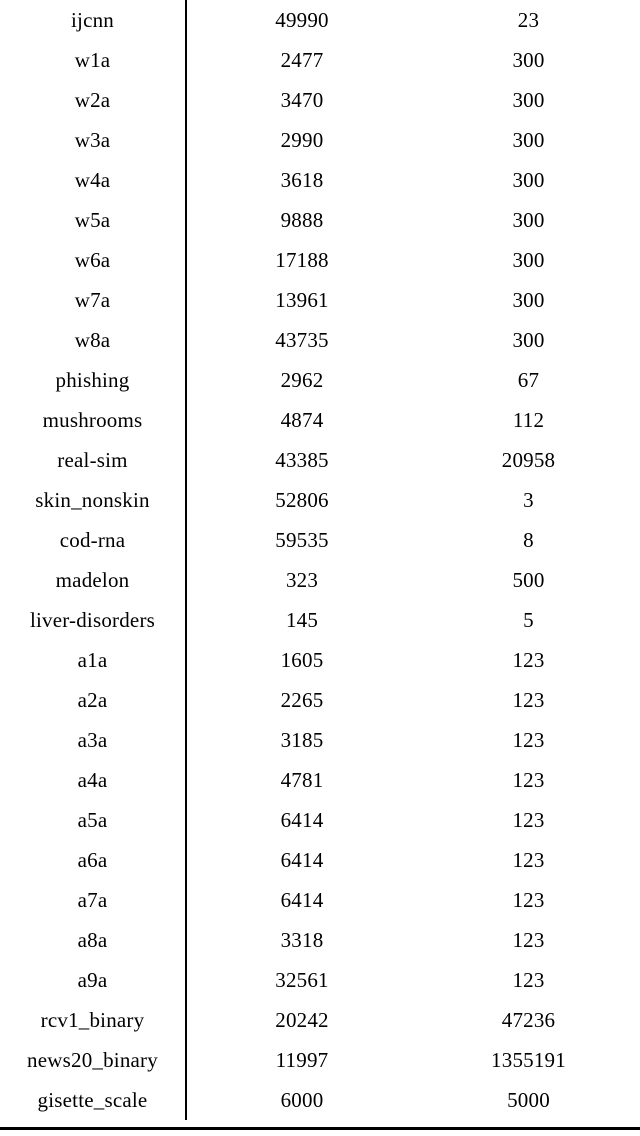 The height and width of the screenshot is (1136, 640). What do you see at coordinates (302, 60) in the screenshot?
I see `cell-instances: 2477` at bounding box center [302, 60].